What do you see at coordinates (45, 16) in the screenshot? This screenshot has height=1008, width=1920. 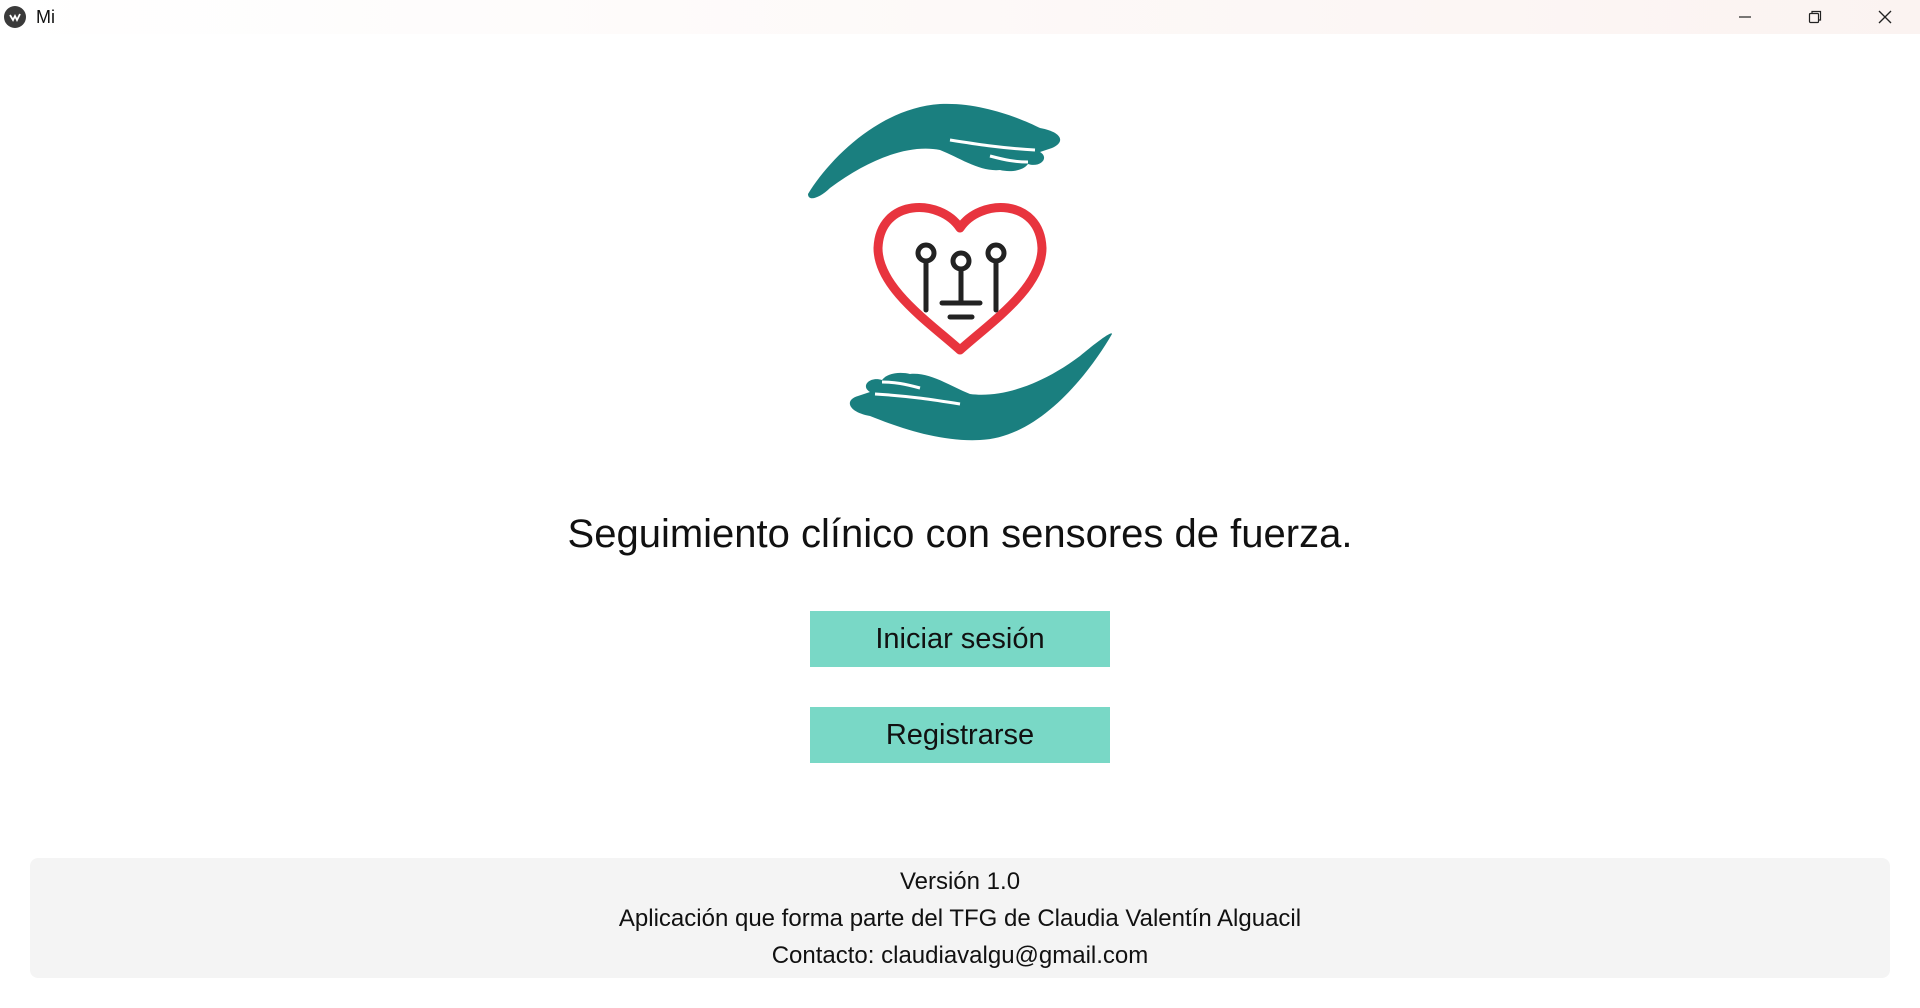 I see `window-title: Mi` at bounding box center [45, 16].